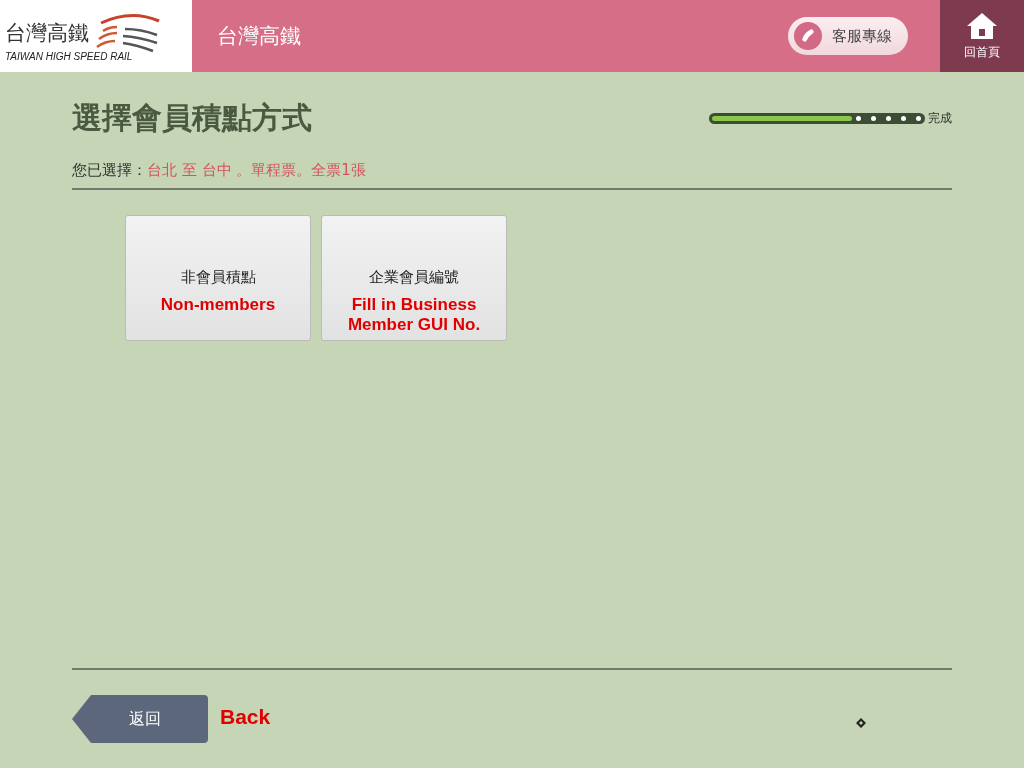  Describe the element at coordinates (218, 305) in the screenshot. I see `annotation-text: Non-members` at that location.